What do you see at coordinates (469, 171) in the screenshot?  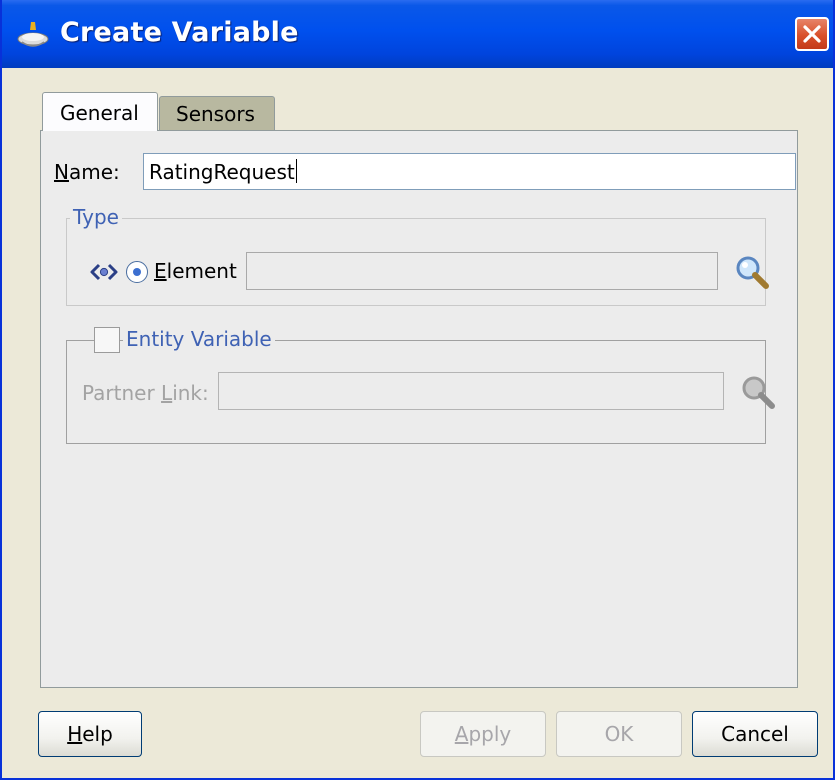 I see `name-input: RatingRequest` at bounding box center [469, 171].